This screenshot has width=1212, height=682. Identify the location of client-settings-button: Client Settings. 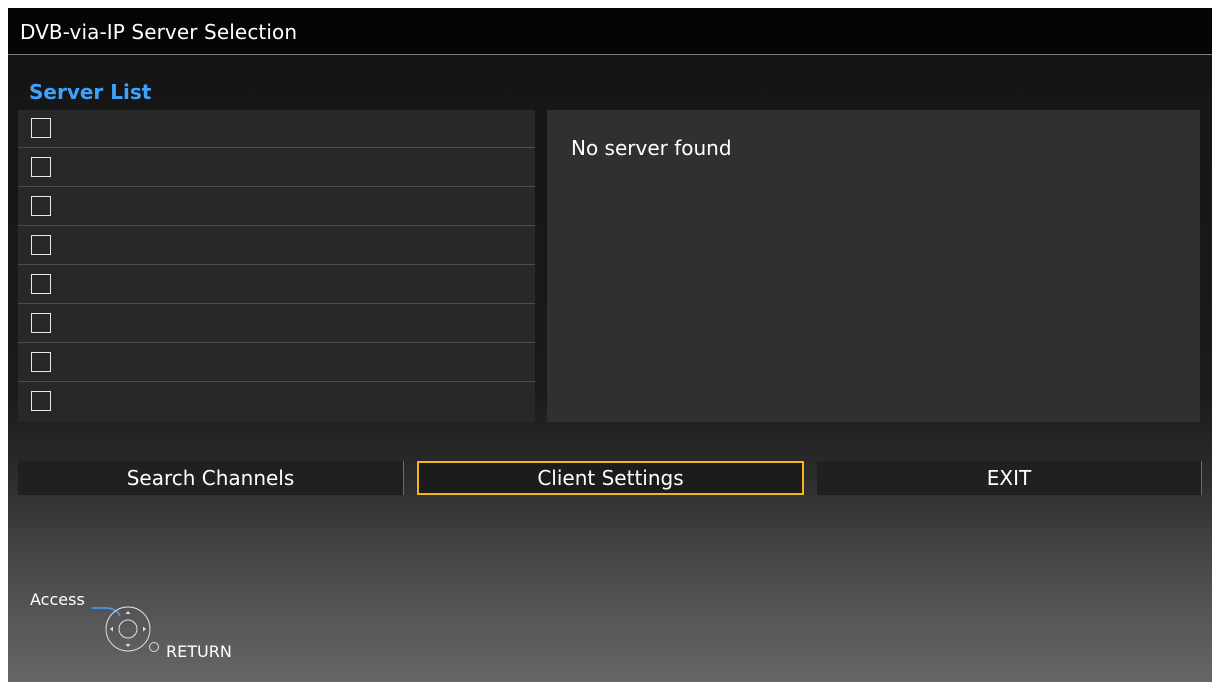
(610, 478).